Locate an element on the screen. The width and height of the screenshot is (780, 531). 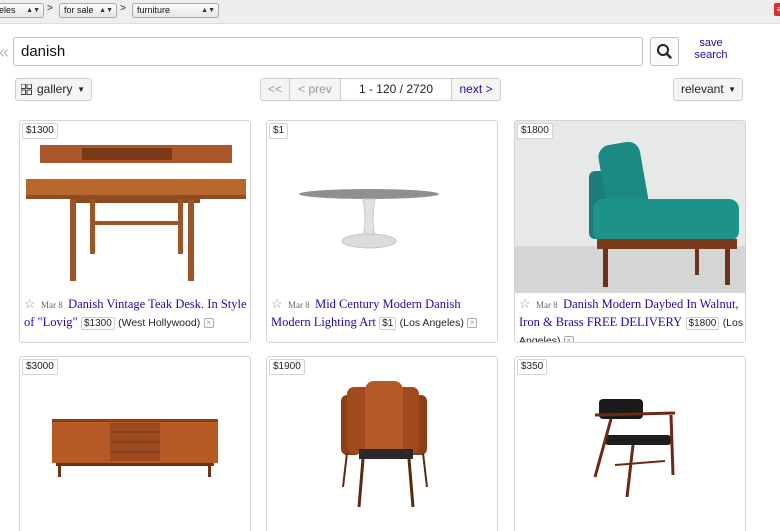
listing-price: $1300 is located at coordinates (97, 323).